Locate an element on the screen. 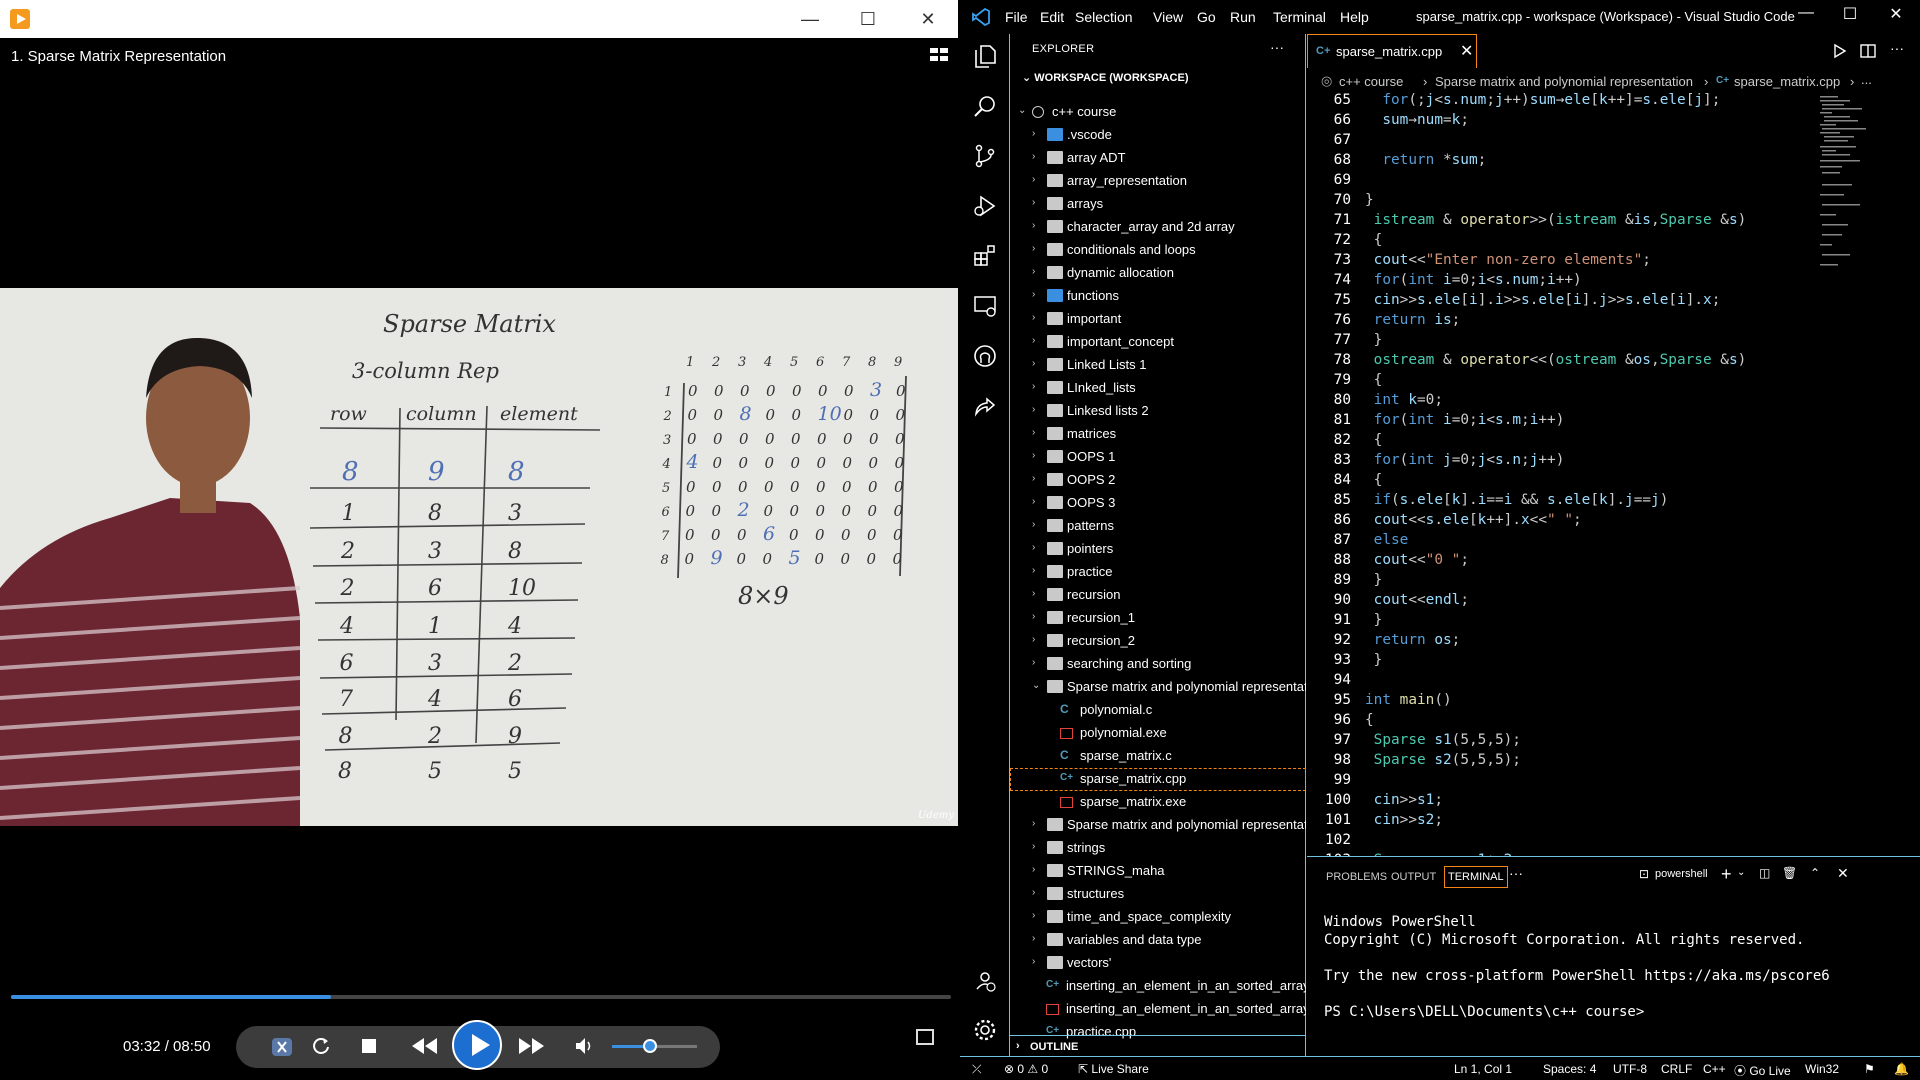 This screenshot has width=1920, height=1080. tree-item: › recursion_1 is located at coordinates (1158, 618).